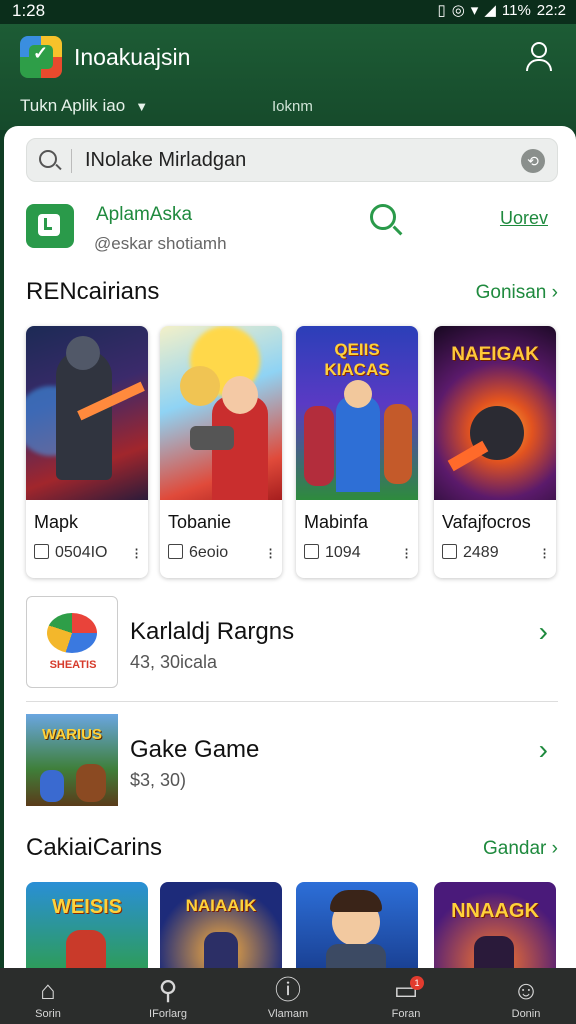  I want to click on nav-label: Sorin, so click(48, 1014).